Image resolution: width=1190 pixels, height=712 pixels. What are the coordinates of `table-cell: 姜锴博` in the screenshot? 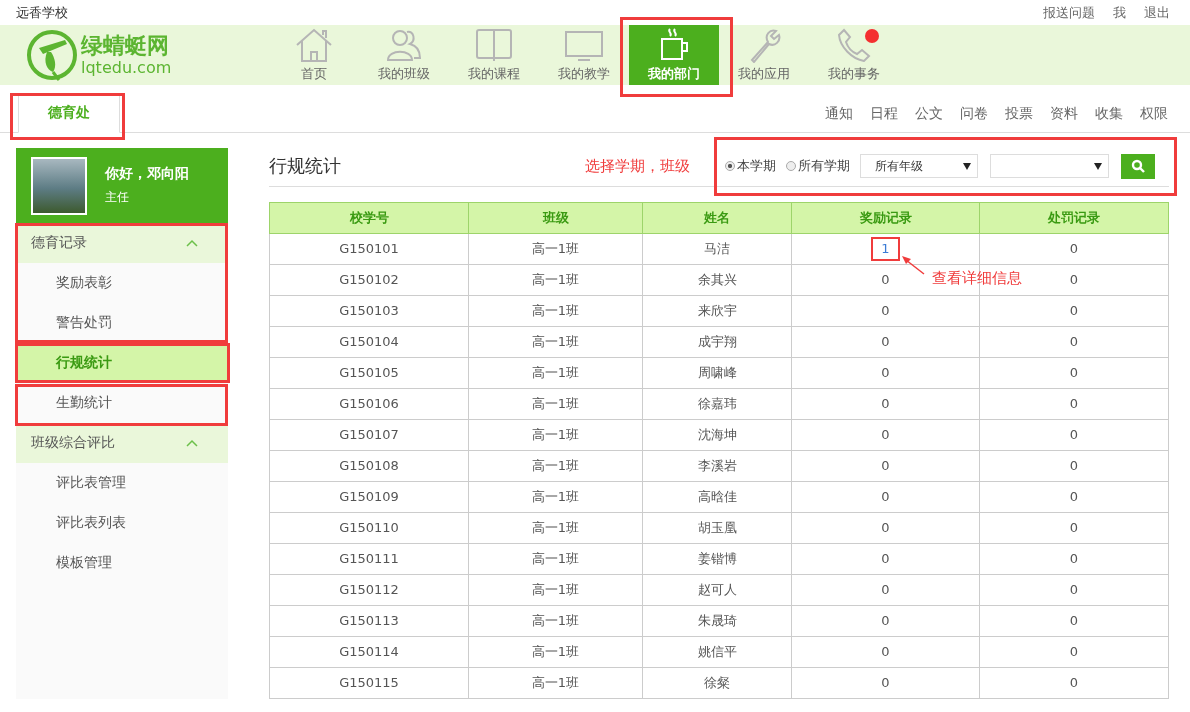 It's located at (717, 559).